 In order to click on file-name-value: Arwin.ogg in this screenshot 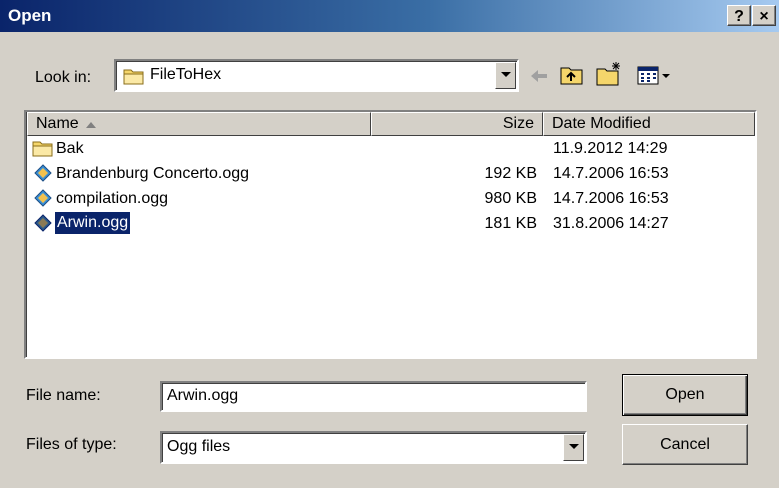, I will do `click(203, 395)`.